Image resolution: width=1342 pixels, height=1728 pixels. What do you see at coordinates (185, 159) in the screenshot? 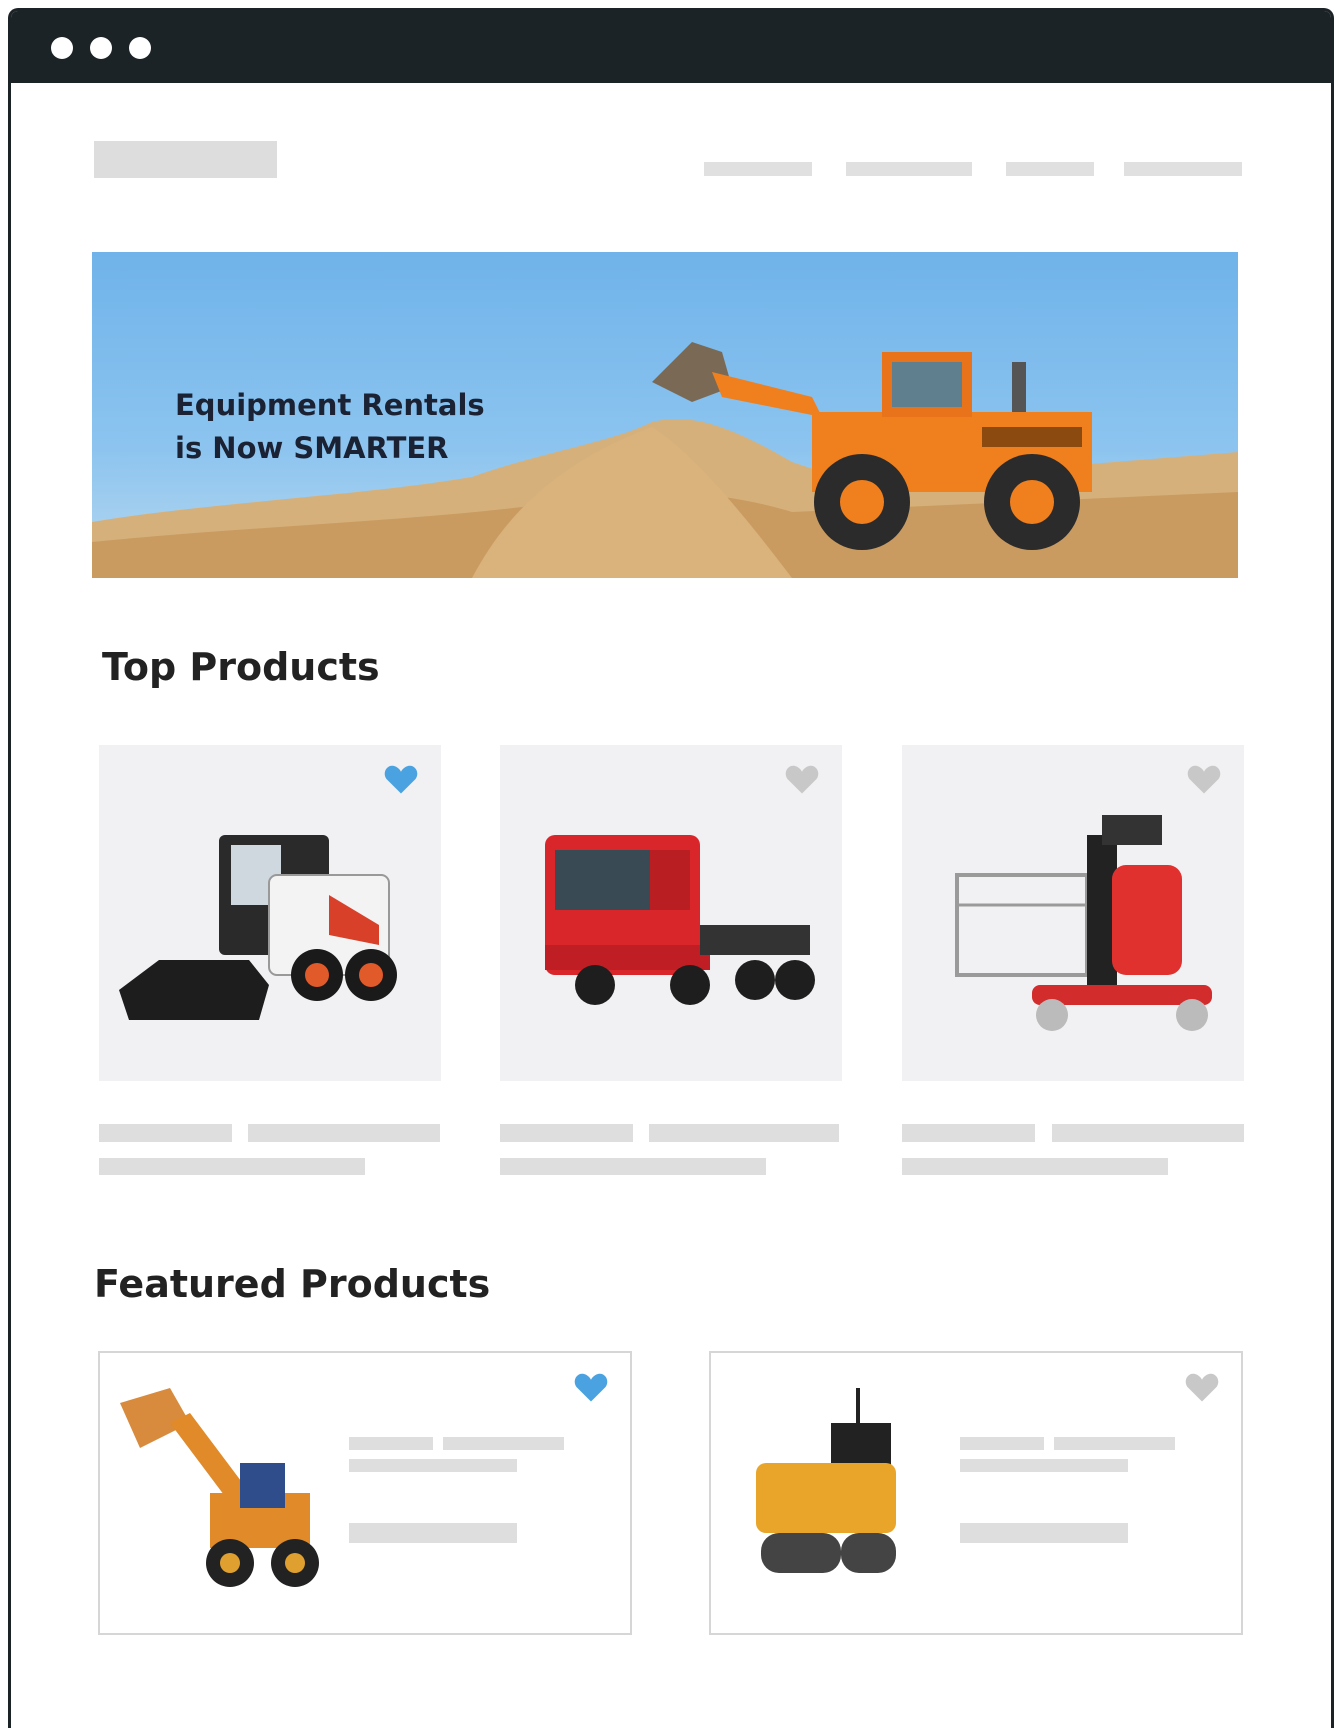
I see `logo-placeholder` at bounding box center [185, 159].